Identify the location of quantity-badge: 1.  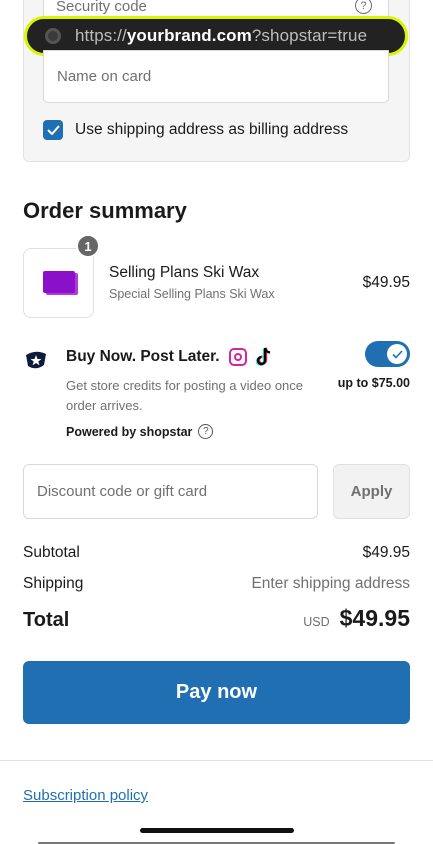
(88, 246).